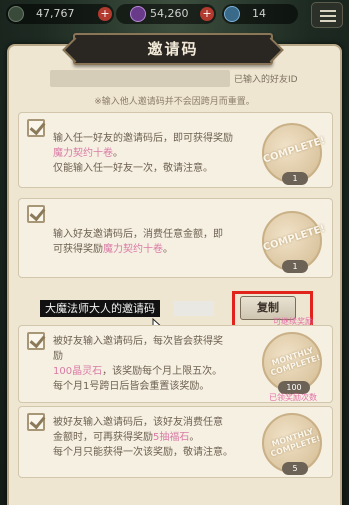 The image size is (349, 505). Describe the element at coordinates (140, 78) in the screenshot. I see `friend-id-input` at that location.